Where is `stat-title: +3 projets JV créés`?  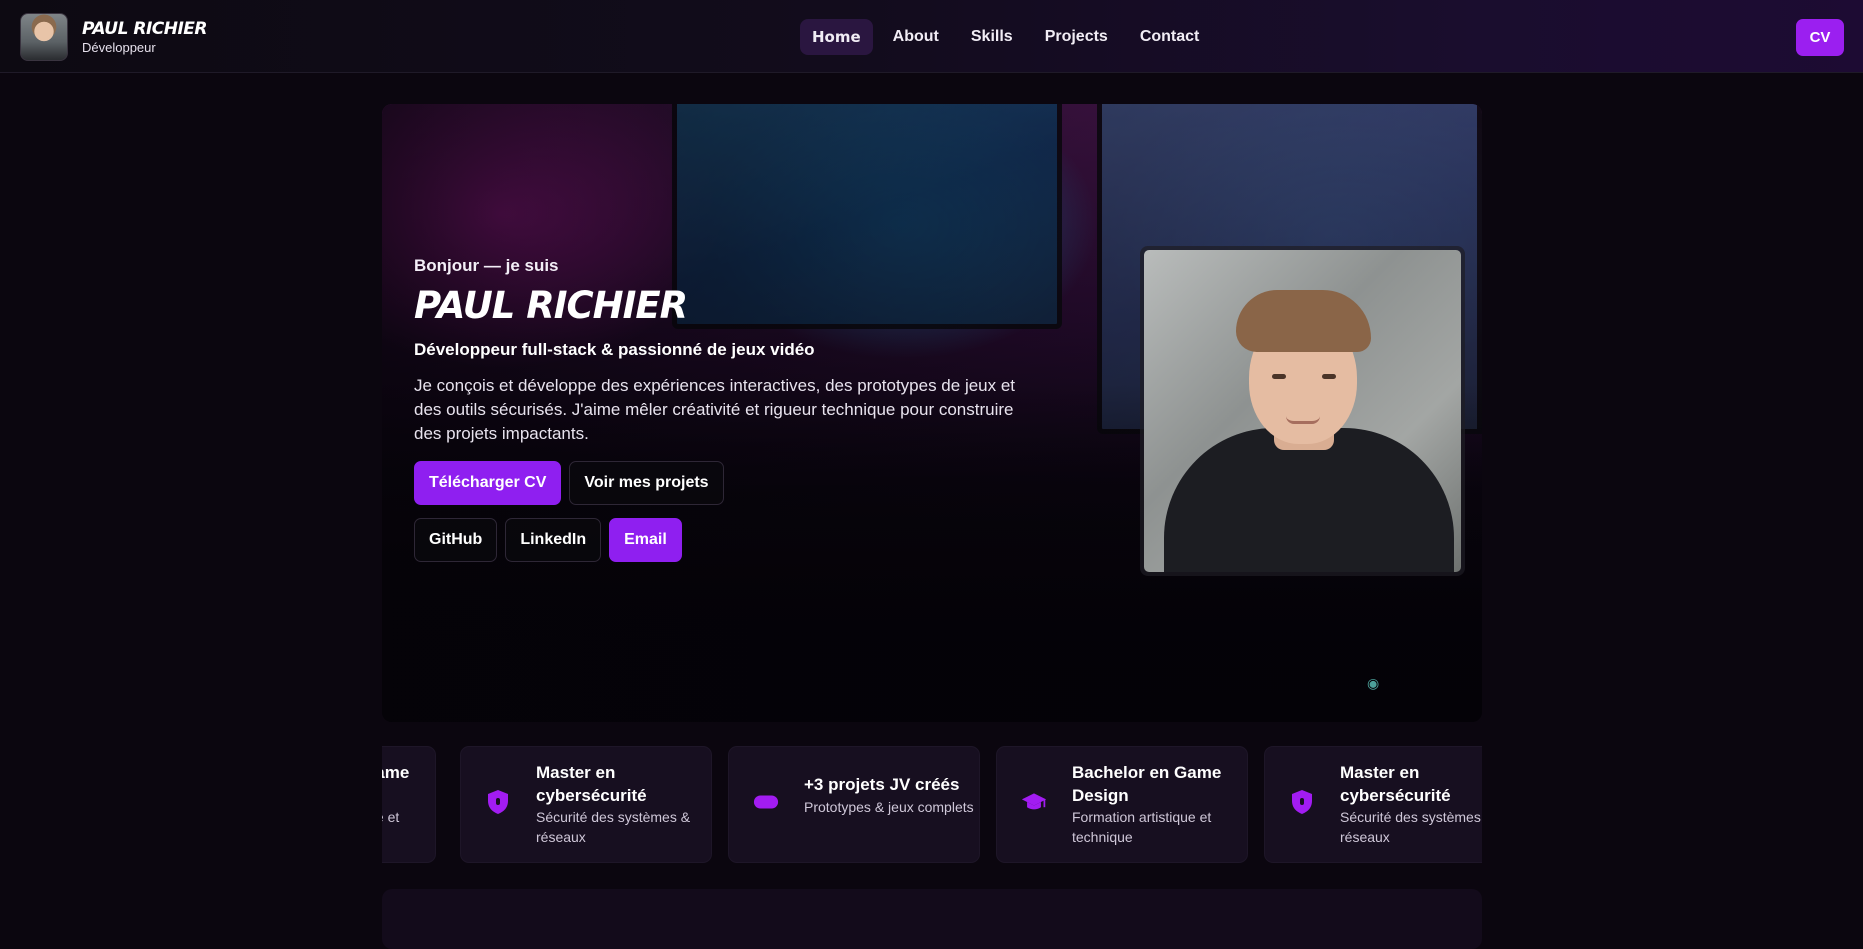 stat-title: +3 projets JV créés is located at coordinates (882, 784).